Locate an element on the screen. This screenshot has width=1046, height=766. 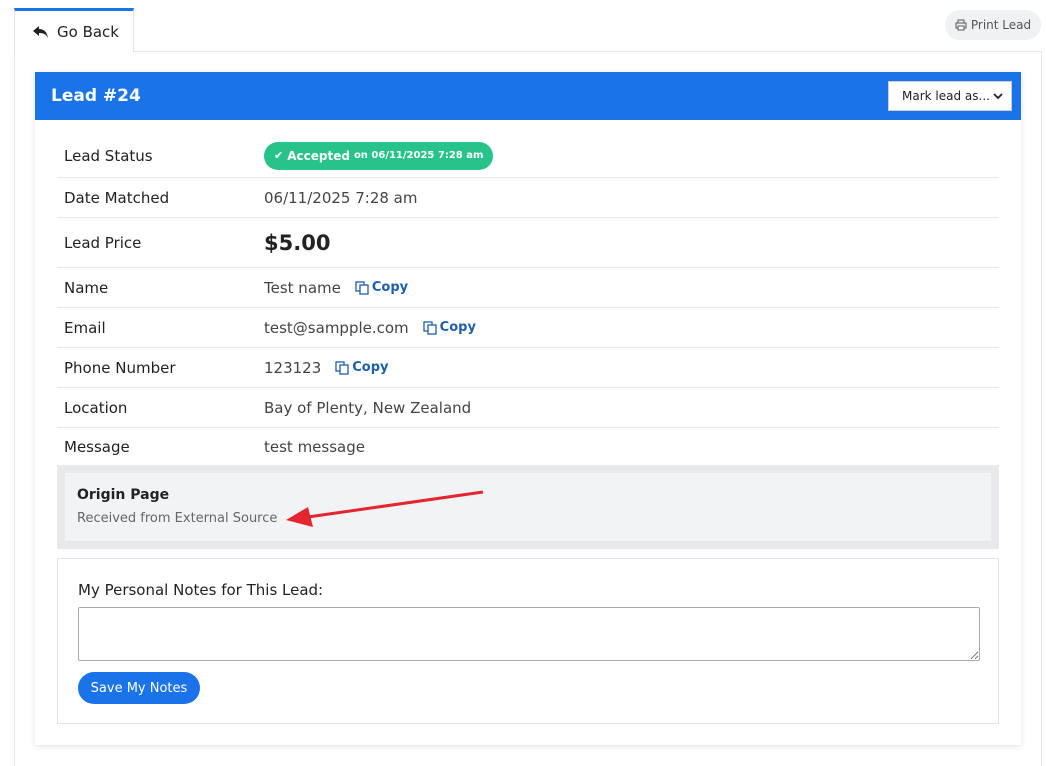
date-matched-value: 06/11/2025 7:28 am is located at coordinates (341, 197).